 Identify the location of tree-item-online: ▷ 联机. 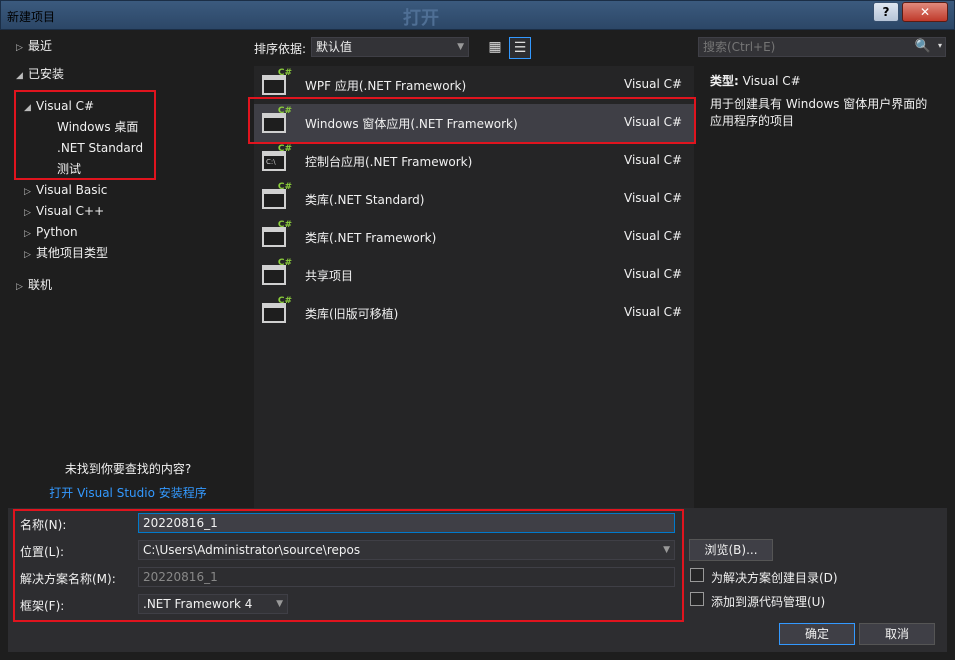
(34, 285).